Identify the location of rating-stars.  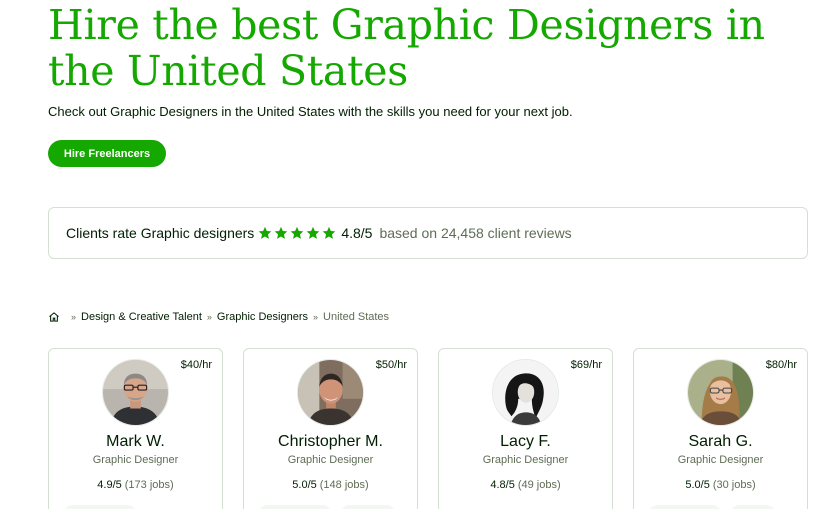
(297, 233).